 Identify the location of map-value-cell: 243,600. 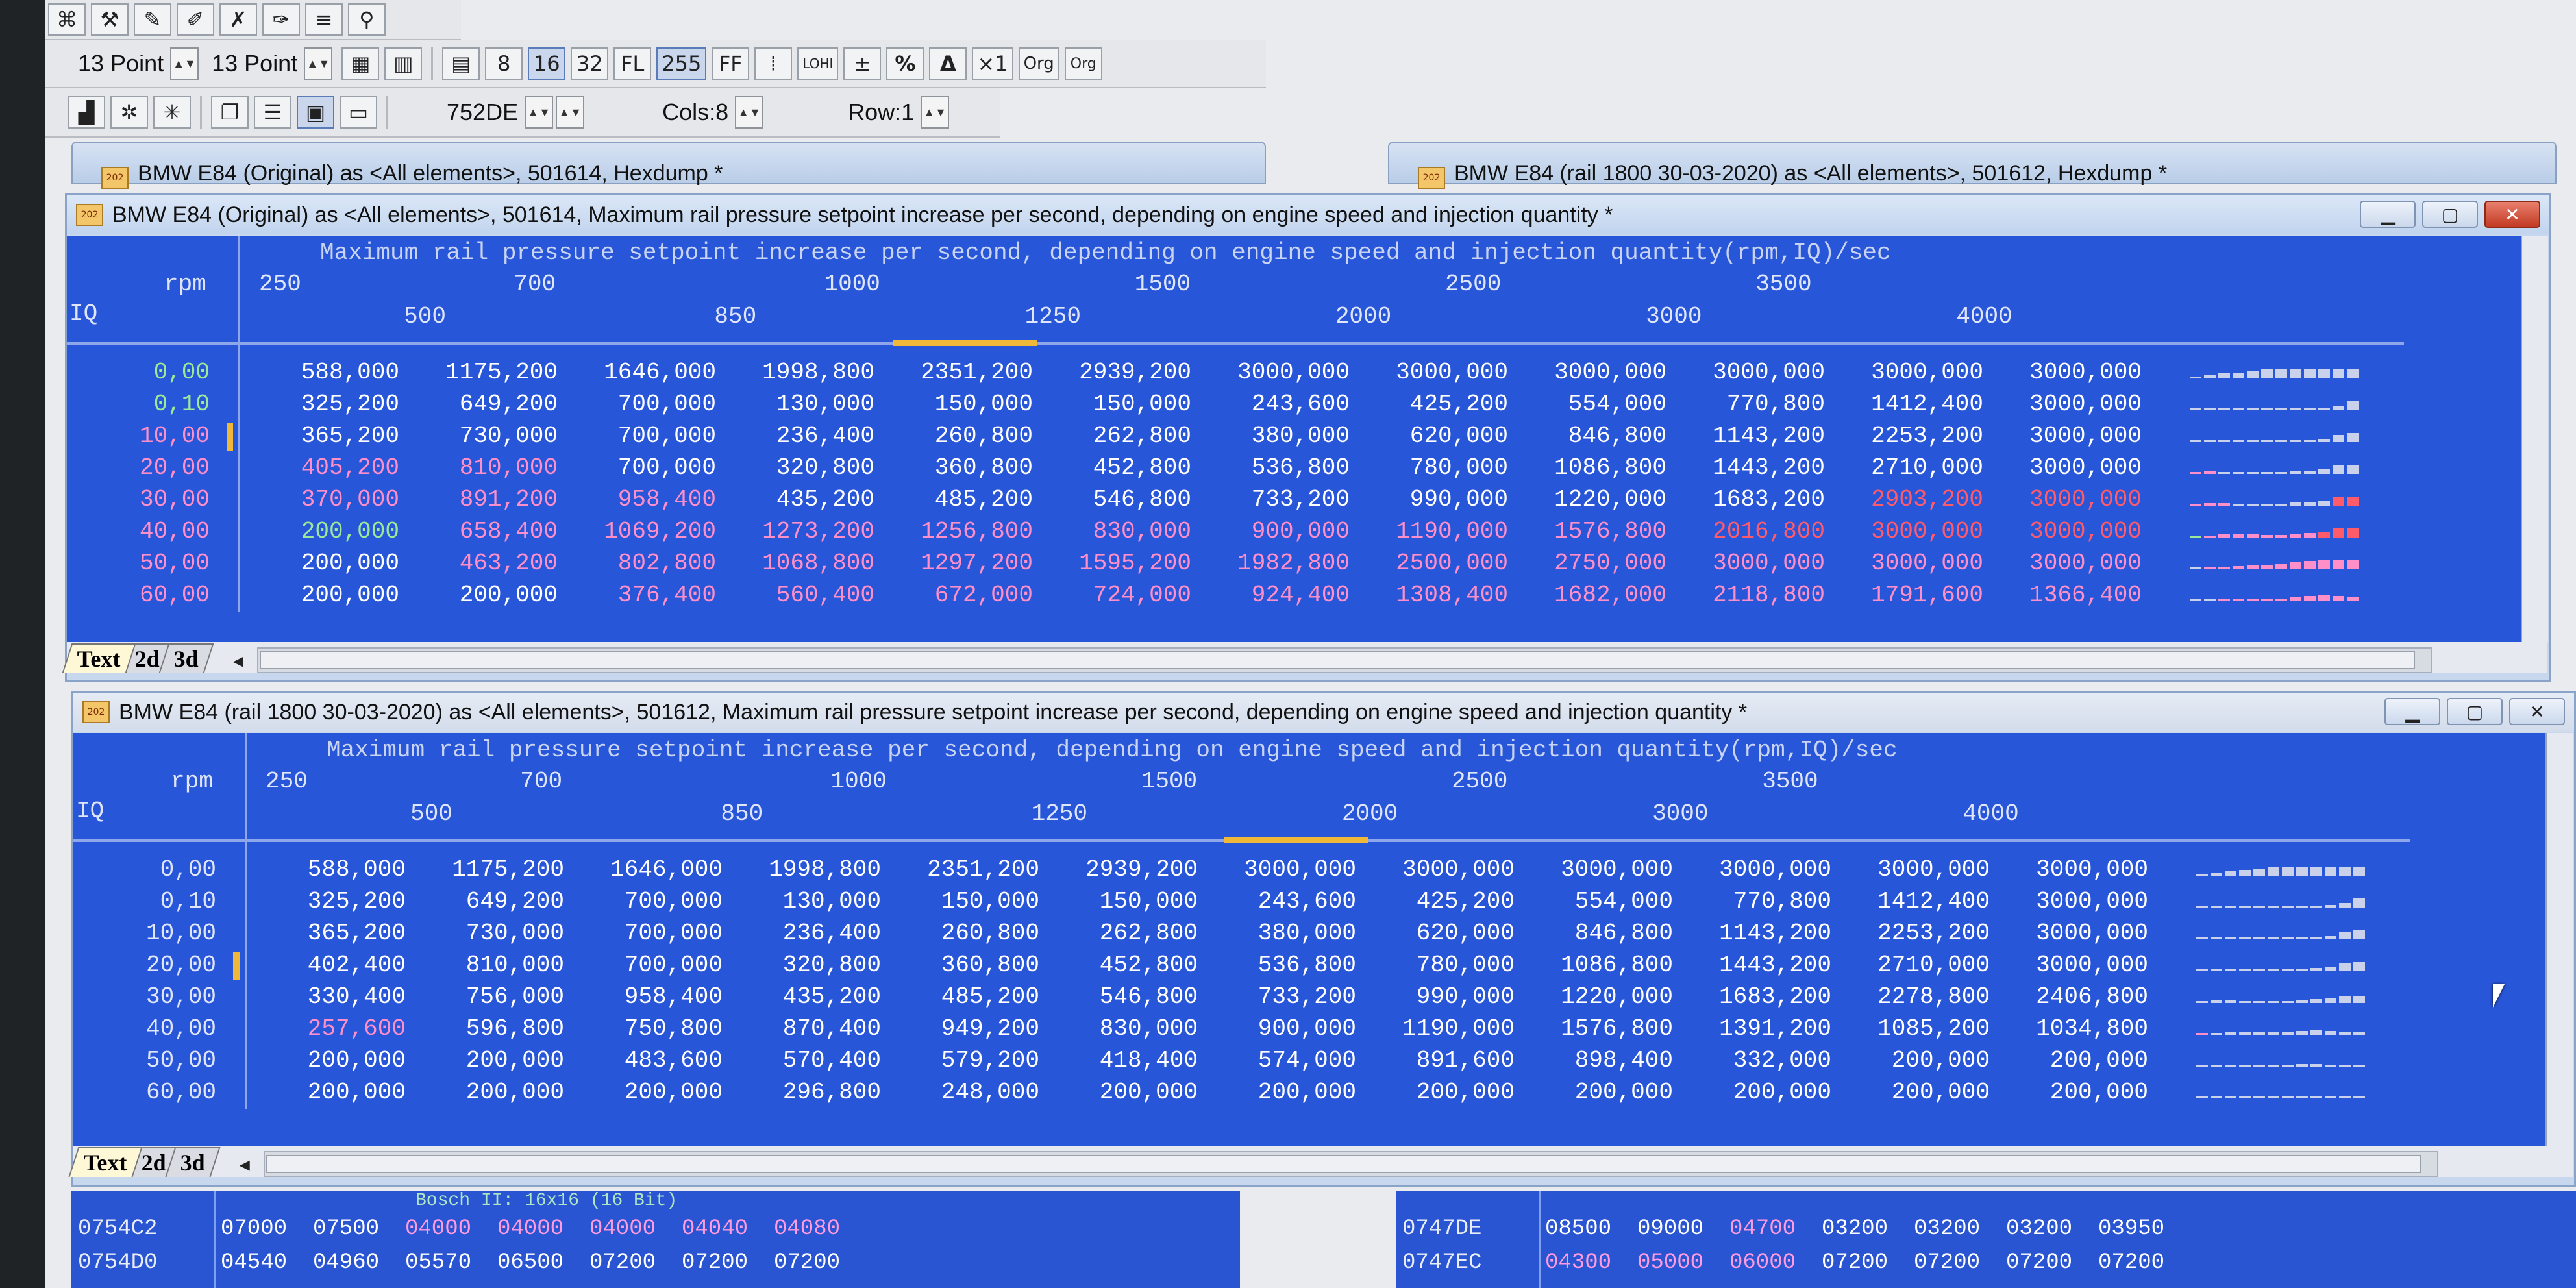
(1284, 901).